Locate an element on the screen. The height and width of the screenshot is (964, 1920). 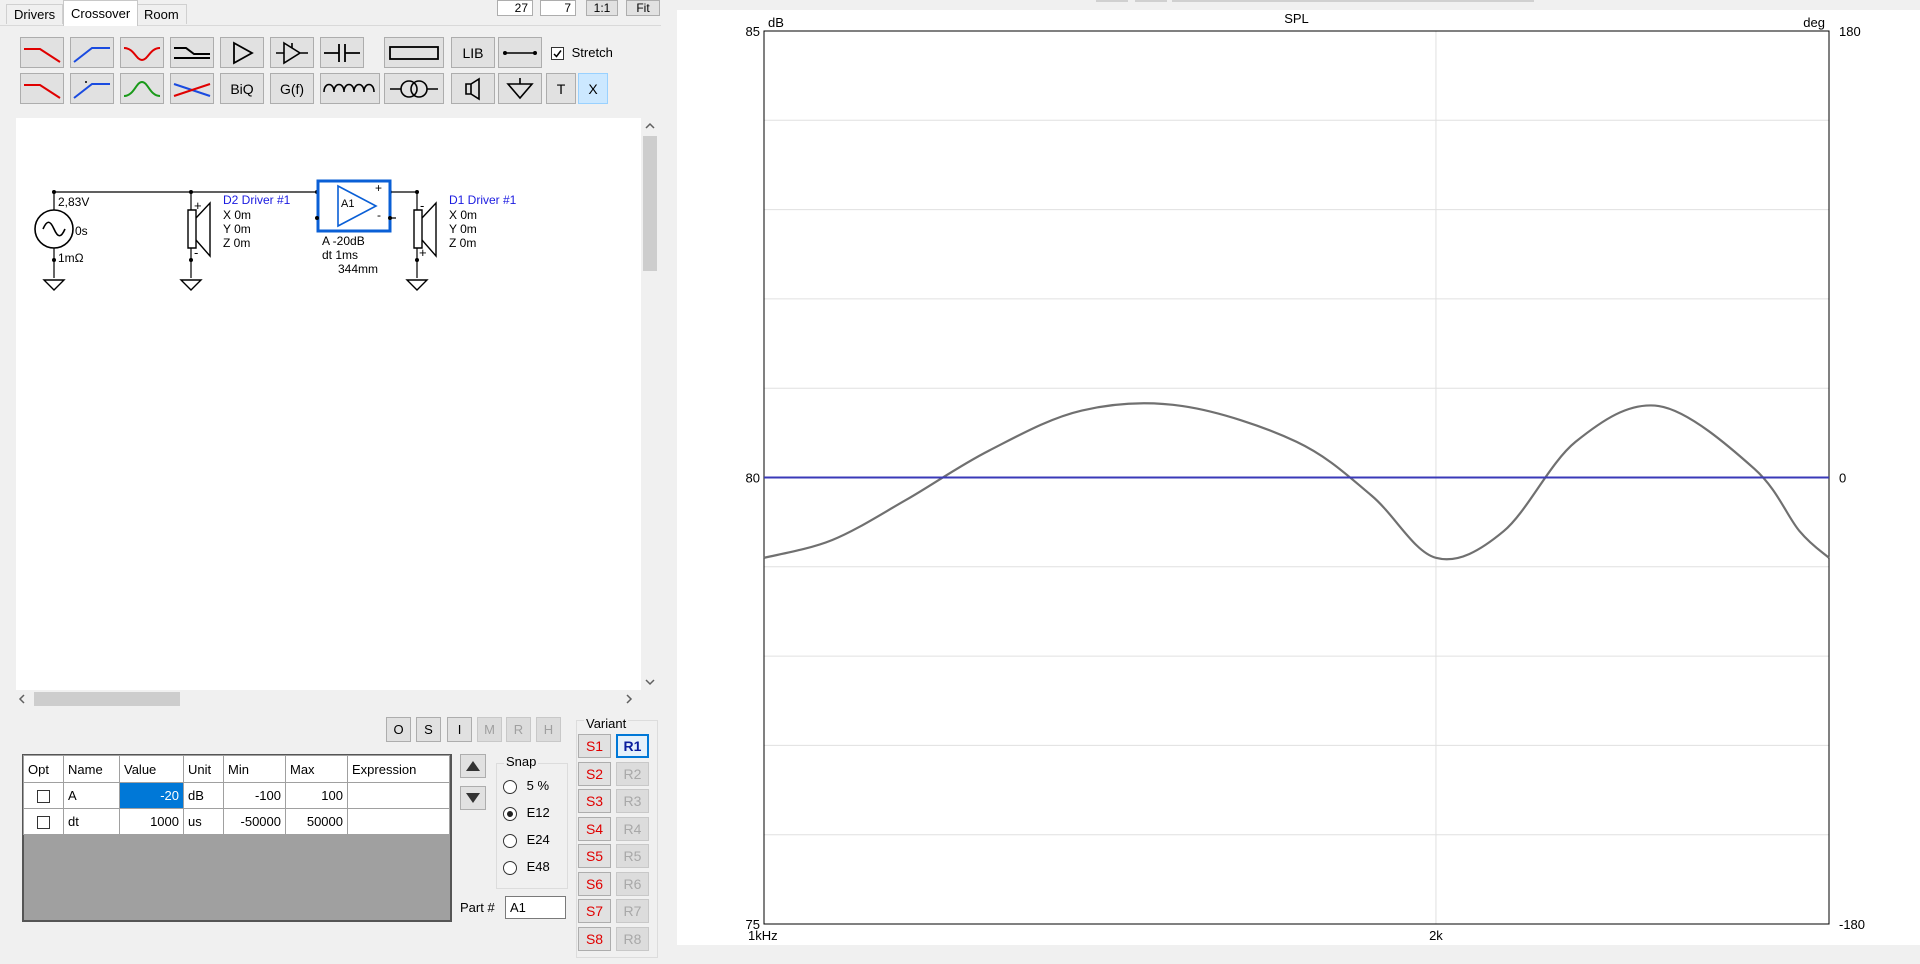
transformer-button is located at coordinates (414, 88).